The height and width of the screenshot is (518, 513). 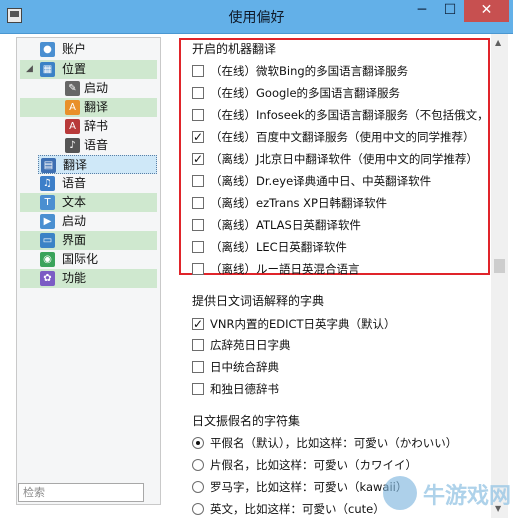 What do you see at coordinates (450, 11) in the screenshot?
I see `maximize-button: ☐` at bounding box center [450, 11].